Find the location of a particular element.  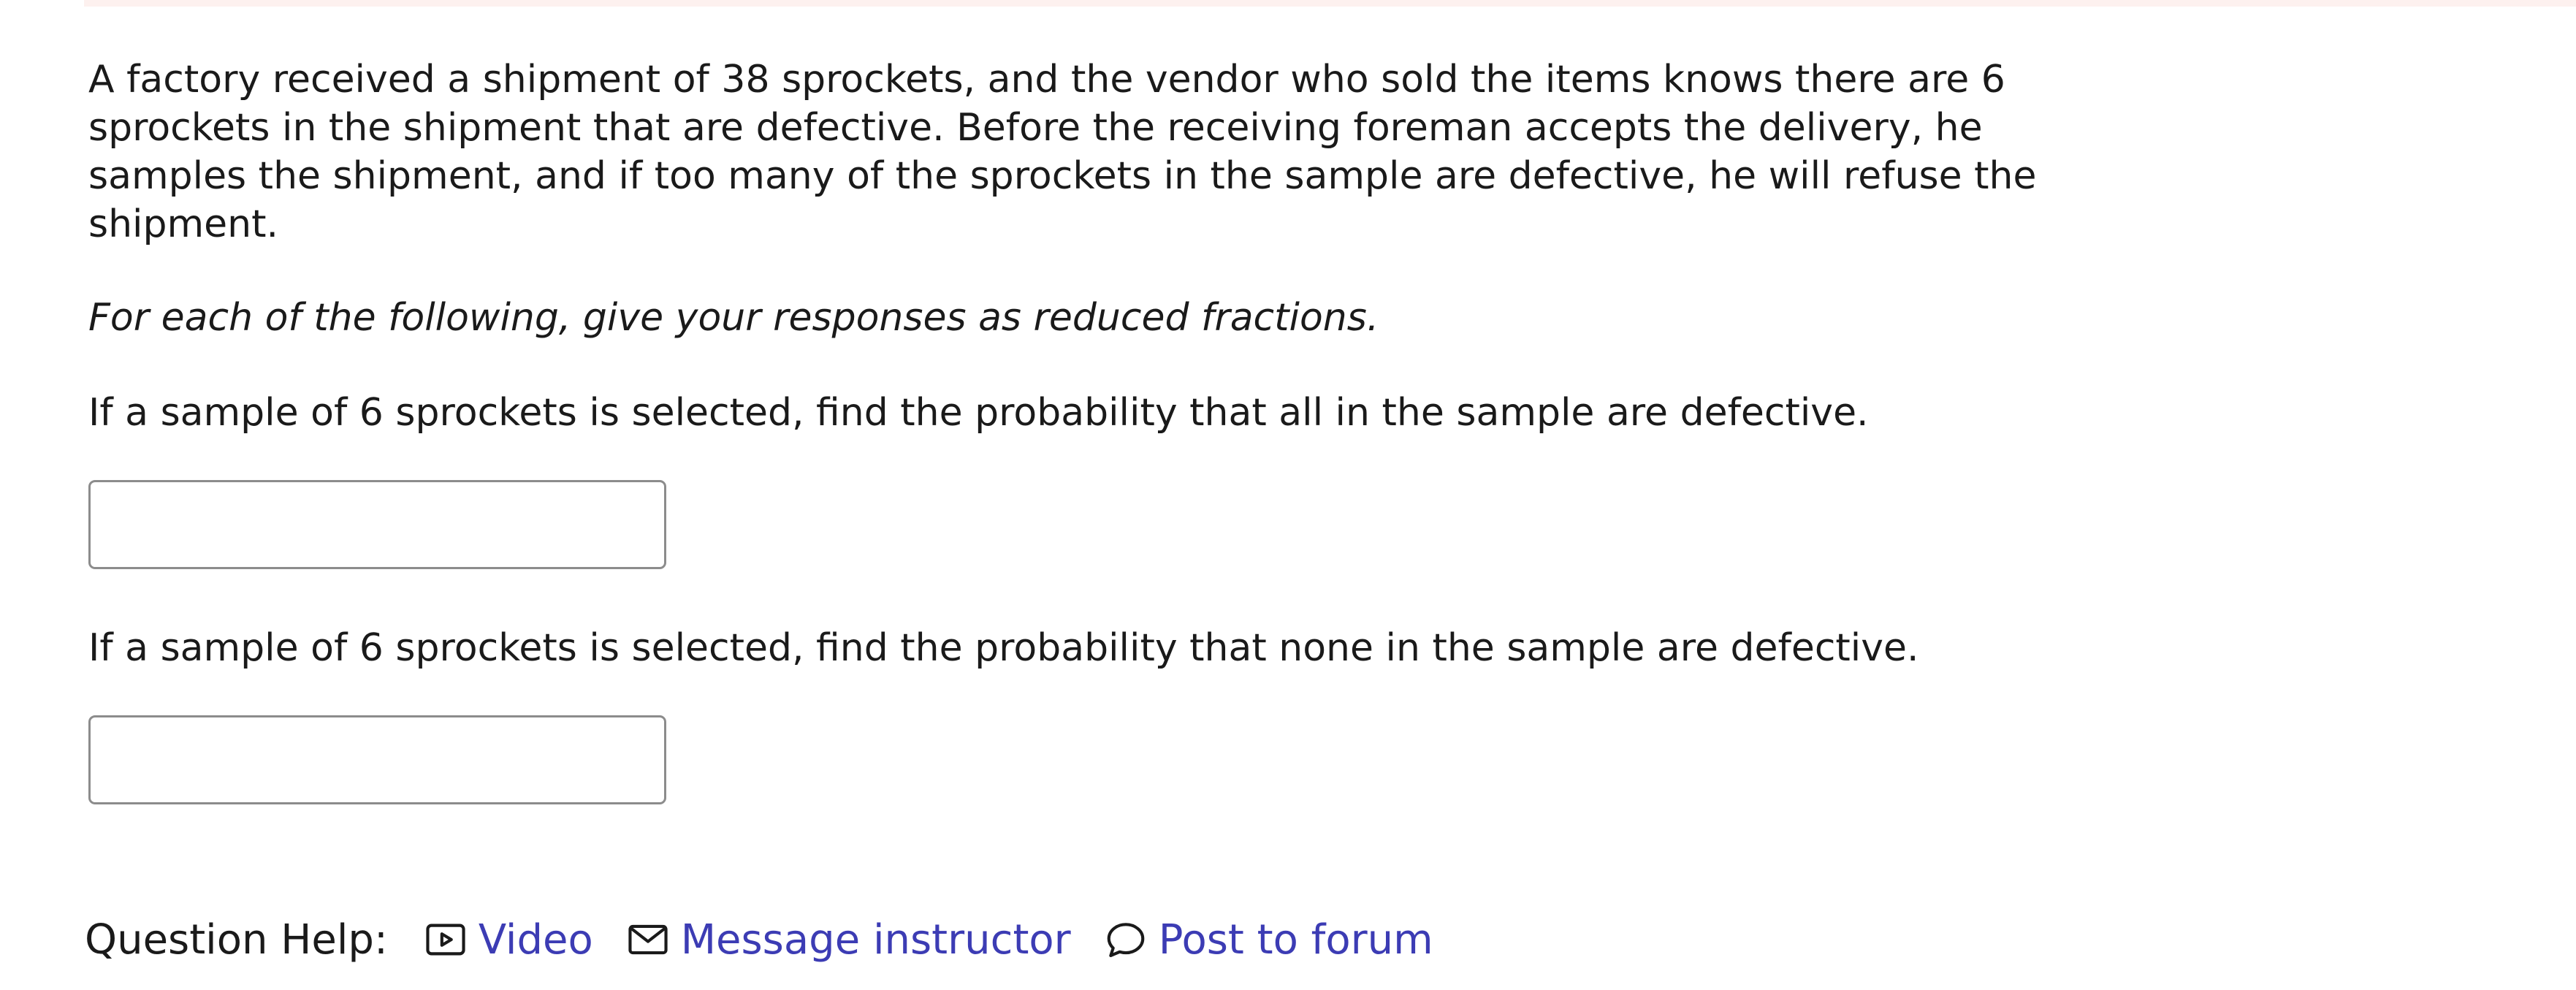

video-link: Video is located at coordinates (508, 940).